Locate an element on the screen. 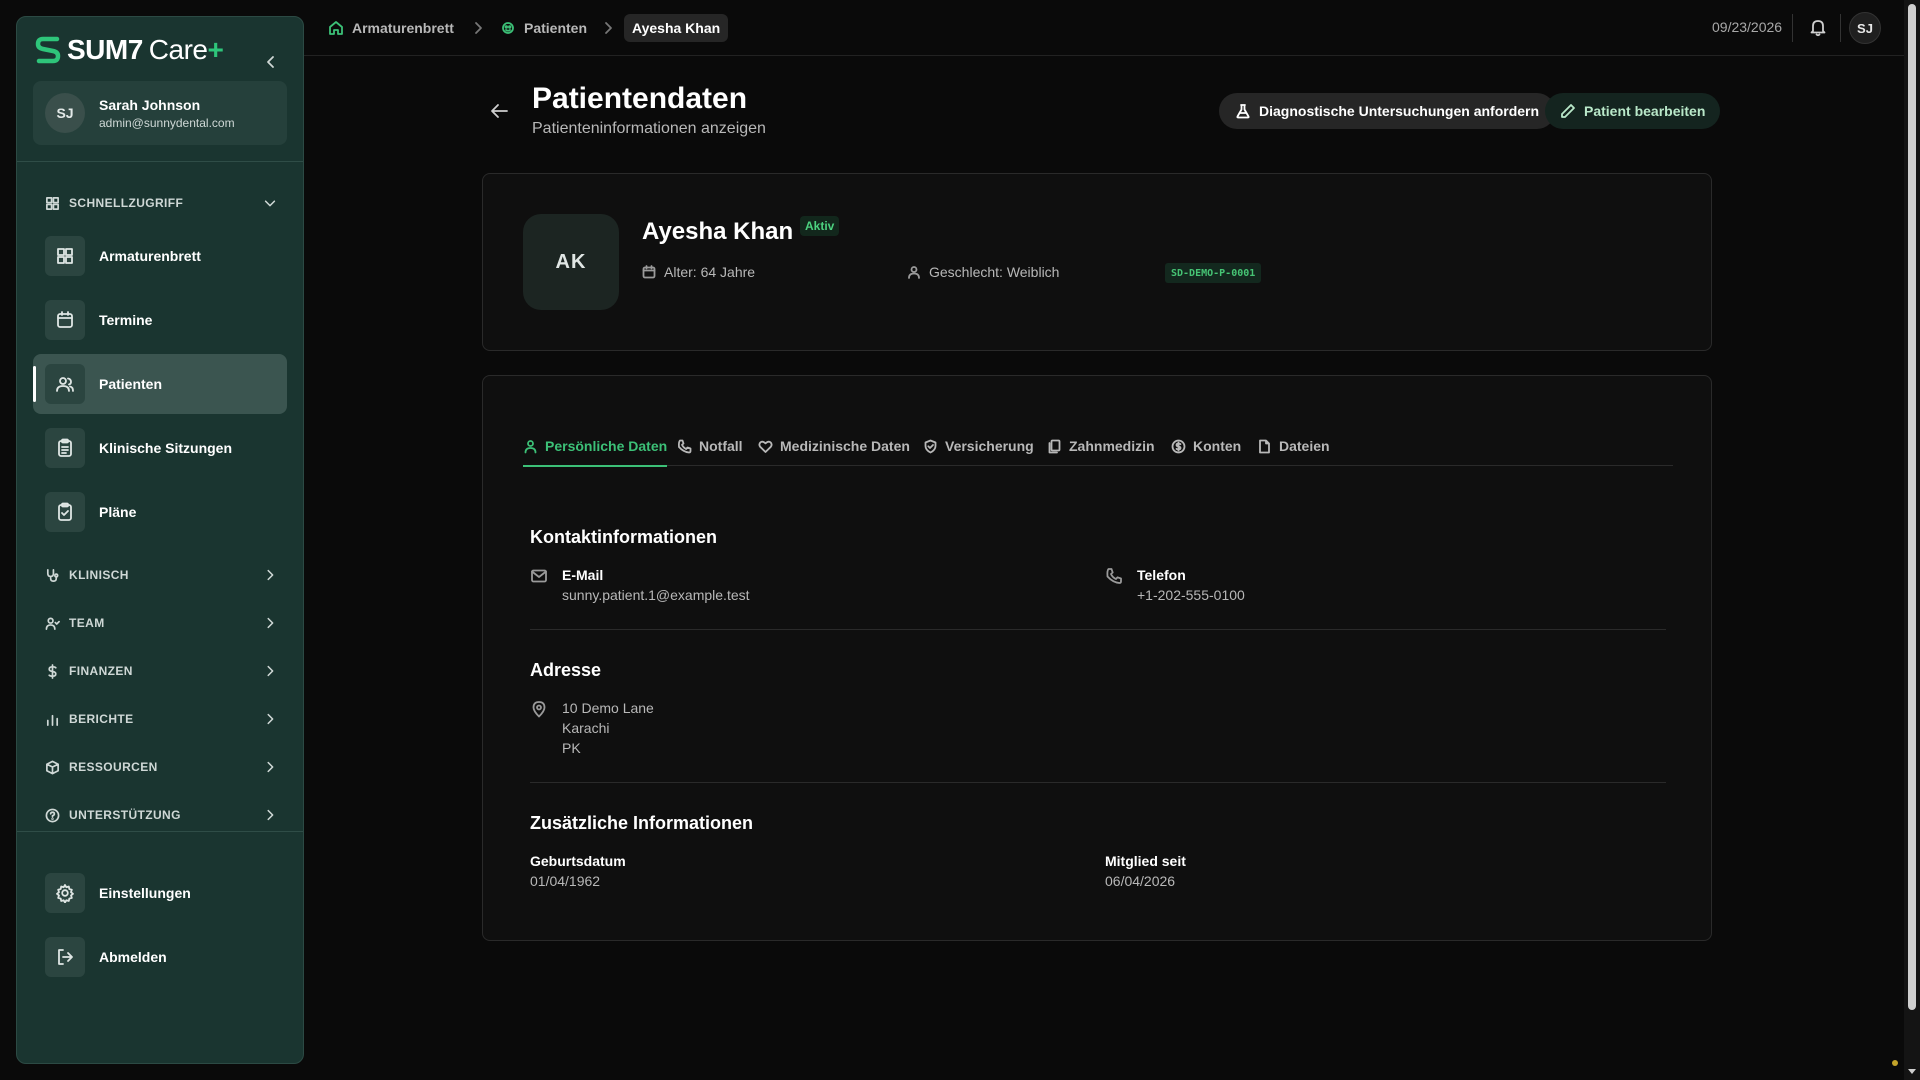 The width and height of the screenshot is (1920, 1080). tab-medical-data: Medizinische Daten is located at coordinates (834, 446).